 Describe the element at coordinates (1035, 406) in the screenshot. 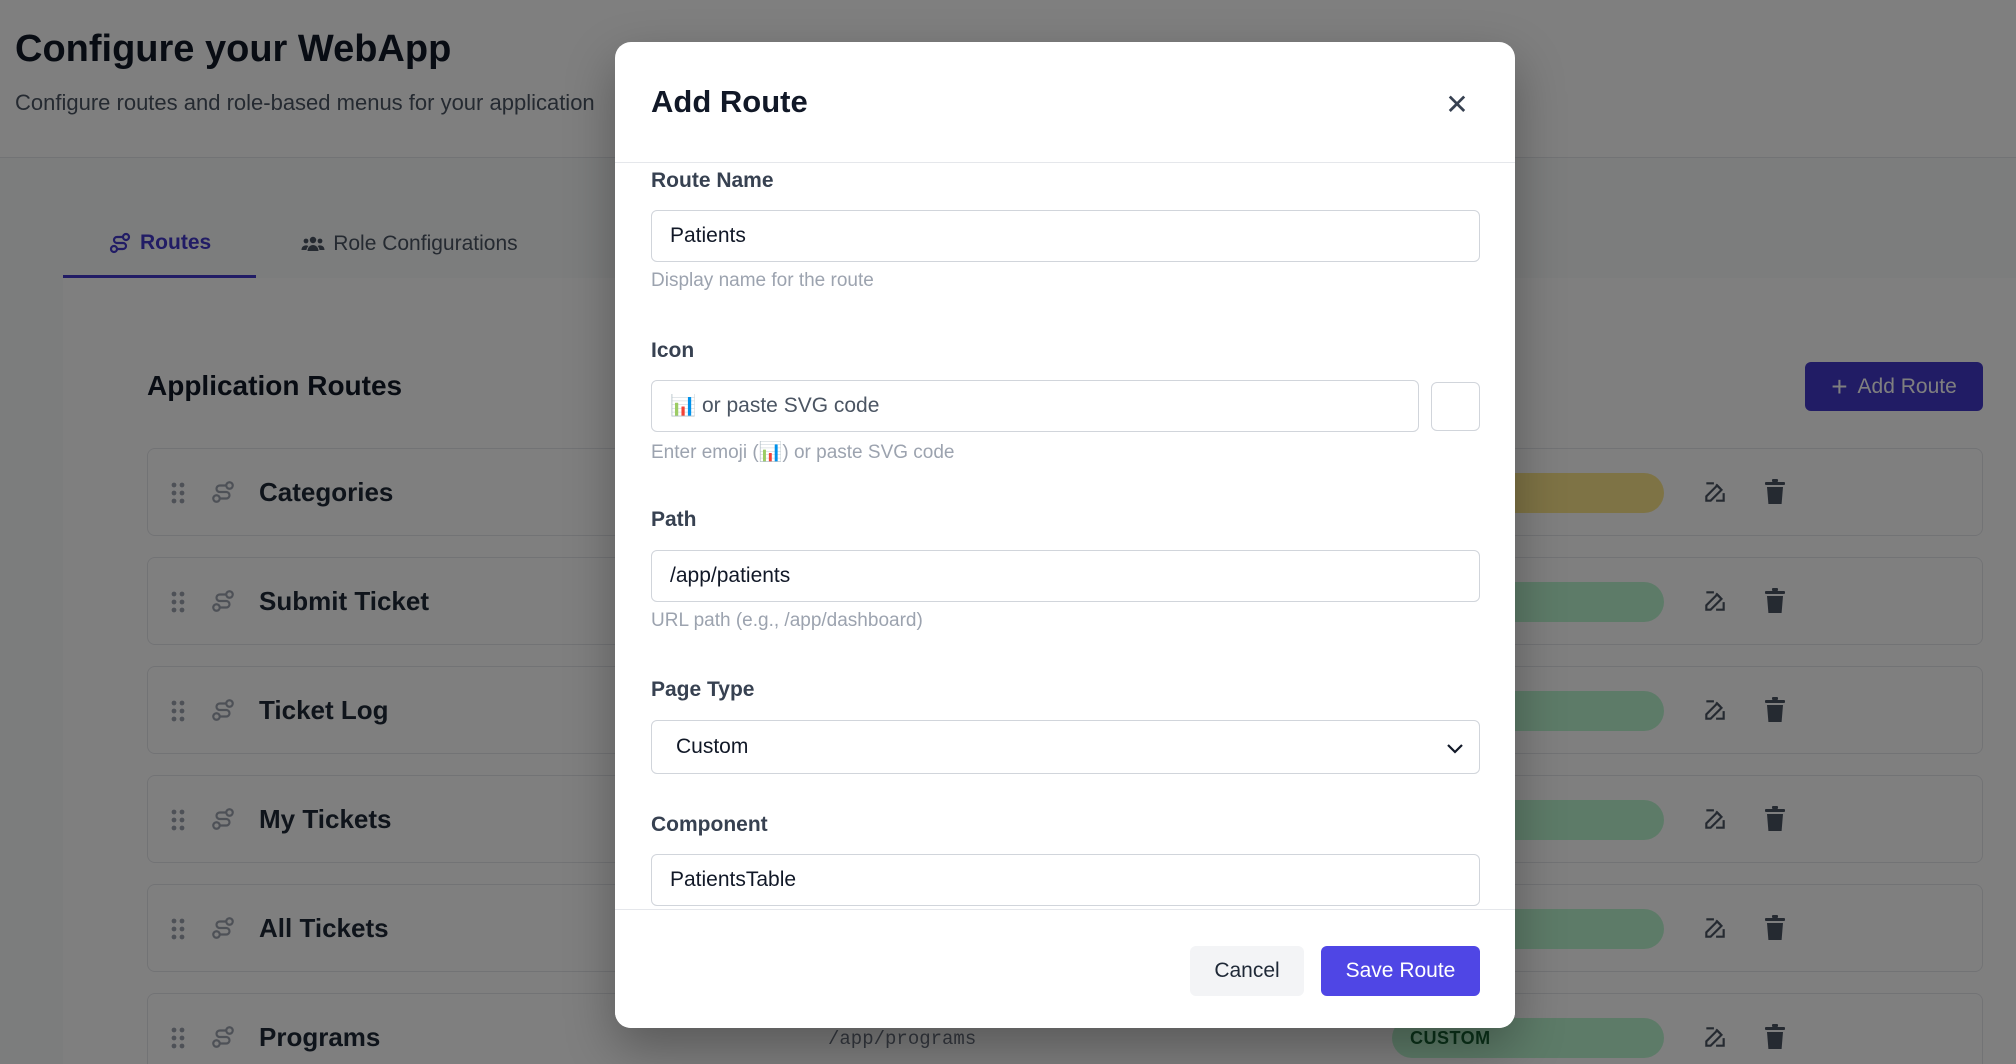

I see `icon-input` at that location.